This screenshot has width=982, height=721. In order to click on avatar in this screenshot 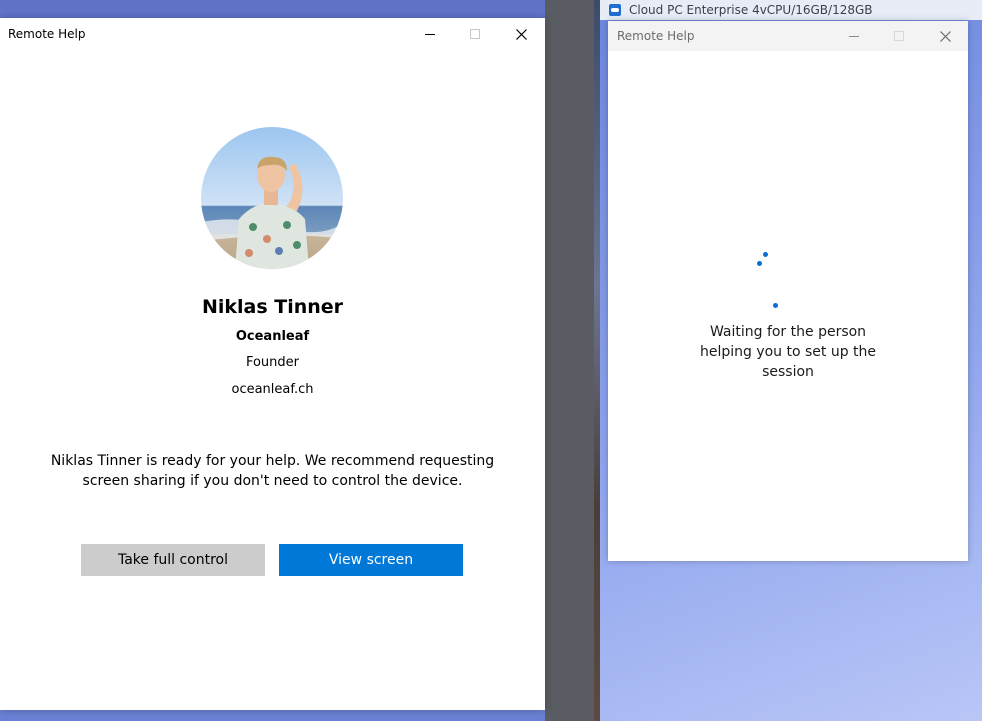, I will do `click(272, 198)`.